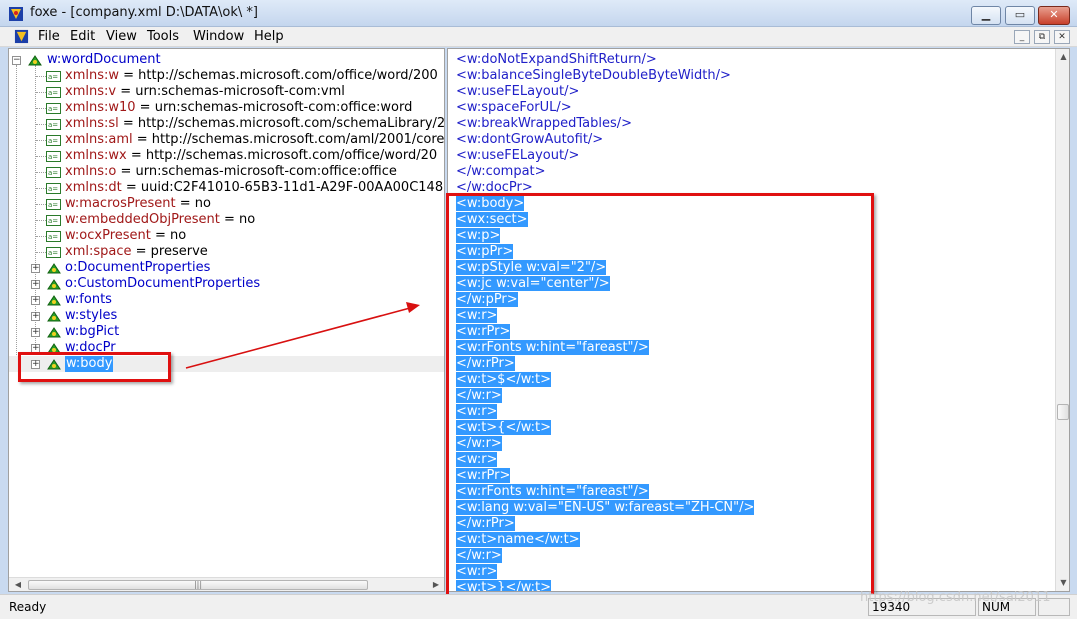  Describe the element at coordinates (49, 36) in the screenshot. I see `menu-file: File` at that location.